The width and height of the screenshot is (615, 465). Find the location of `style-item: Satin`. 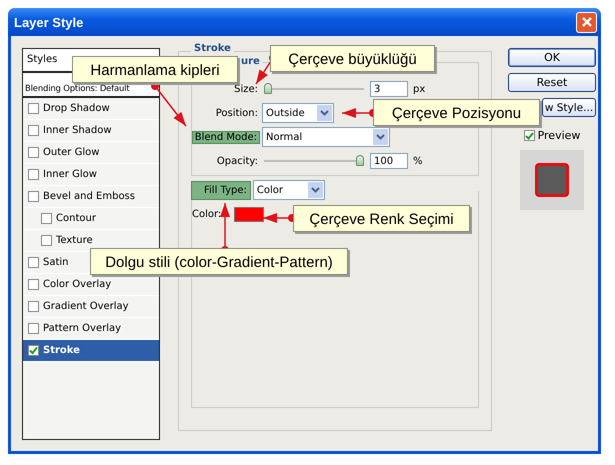

style-item: Satin is located at coordinates (56, 262).